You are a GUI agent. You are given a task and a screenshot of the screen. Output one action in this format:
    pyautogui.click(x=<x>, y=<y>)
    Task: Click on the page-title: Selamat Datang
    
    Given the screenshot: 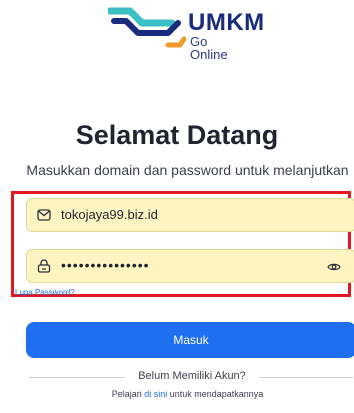 What is the action you would take?
    pyautogui.click(x=177, y=135)
    